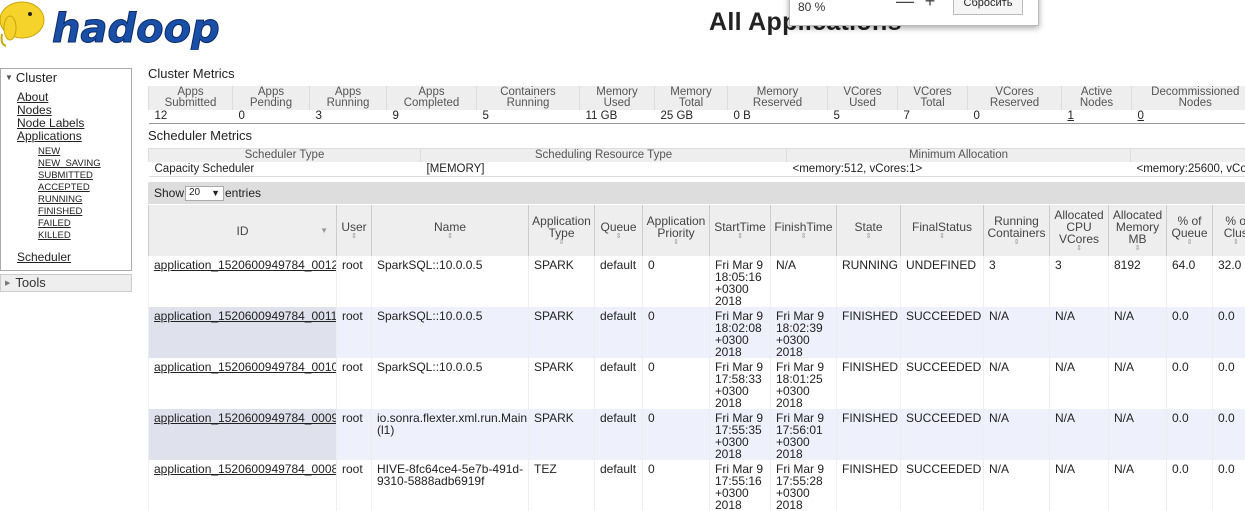 The height and width of the screenshot is (511, 1245). What do you see at coordinates (1229, 332) in the screenshot?
I see `table-cell: 0.0` at bounding box center [1229, 332].